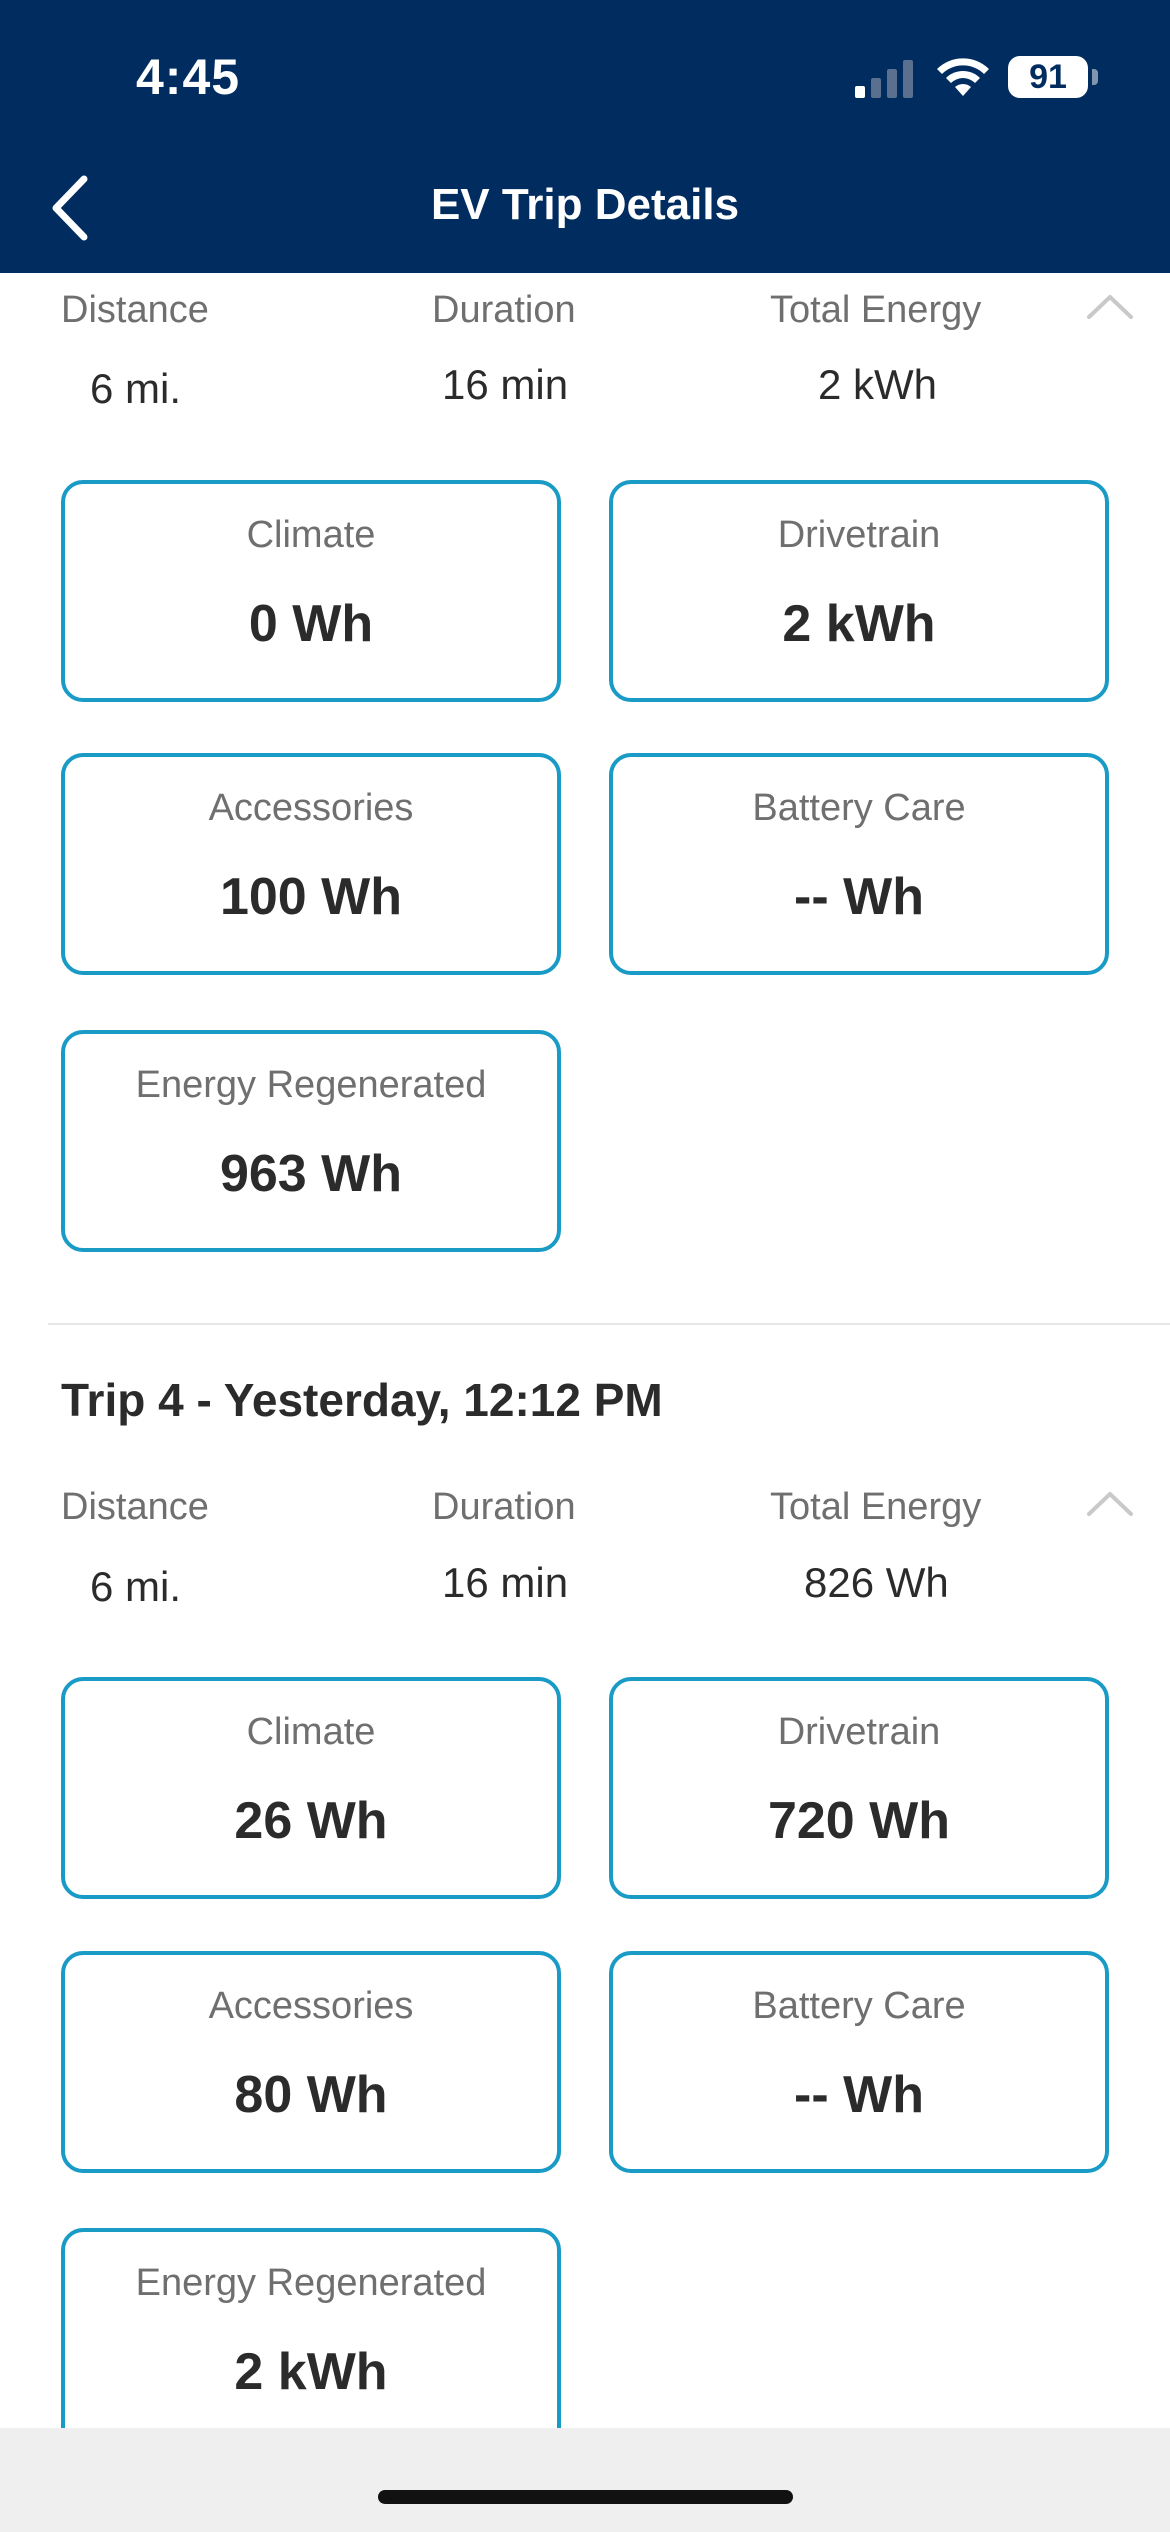  What do you see at coordinates (884, 79) in the screenshot?
I see `cellular-signal-icon` at bounding box center [884, 79].